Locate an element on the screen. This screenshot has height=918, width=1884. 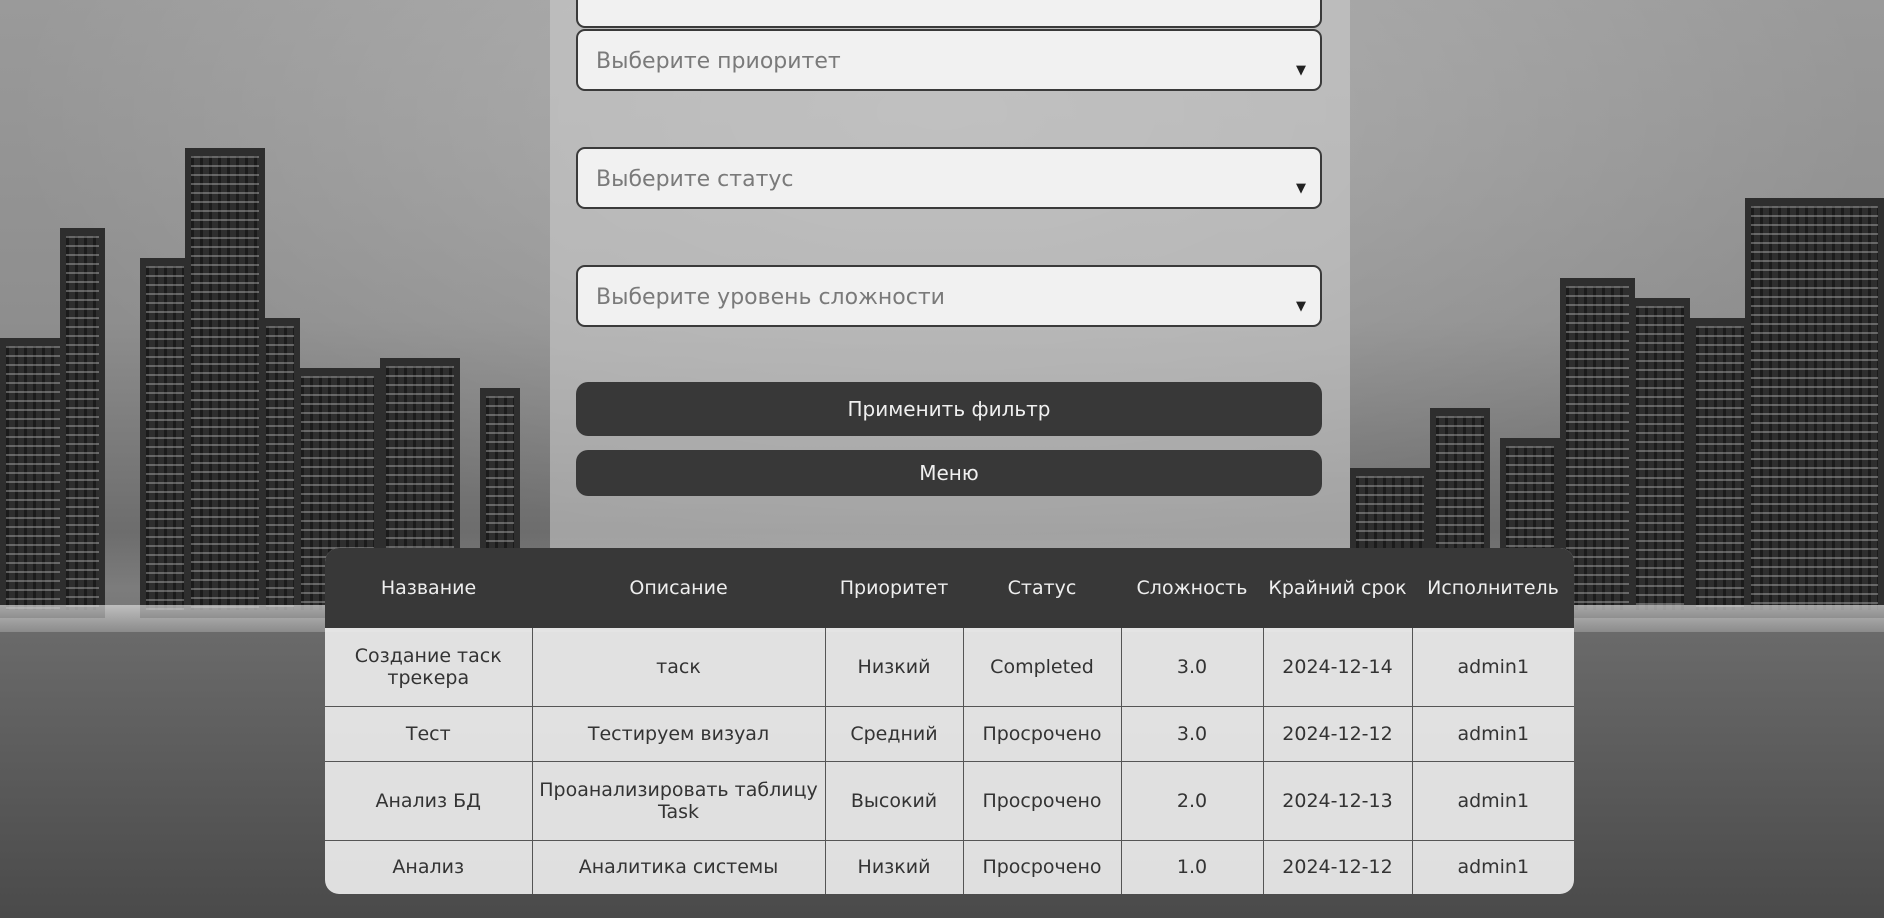
difficulty-select-placeholder: Выберите уровень сложности is located at coordinates (770, 297).